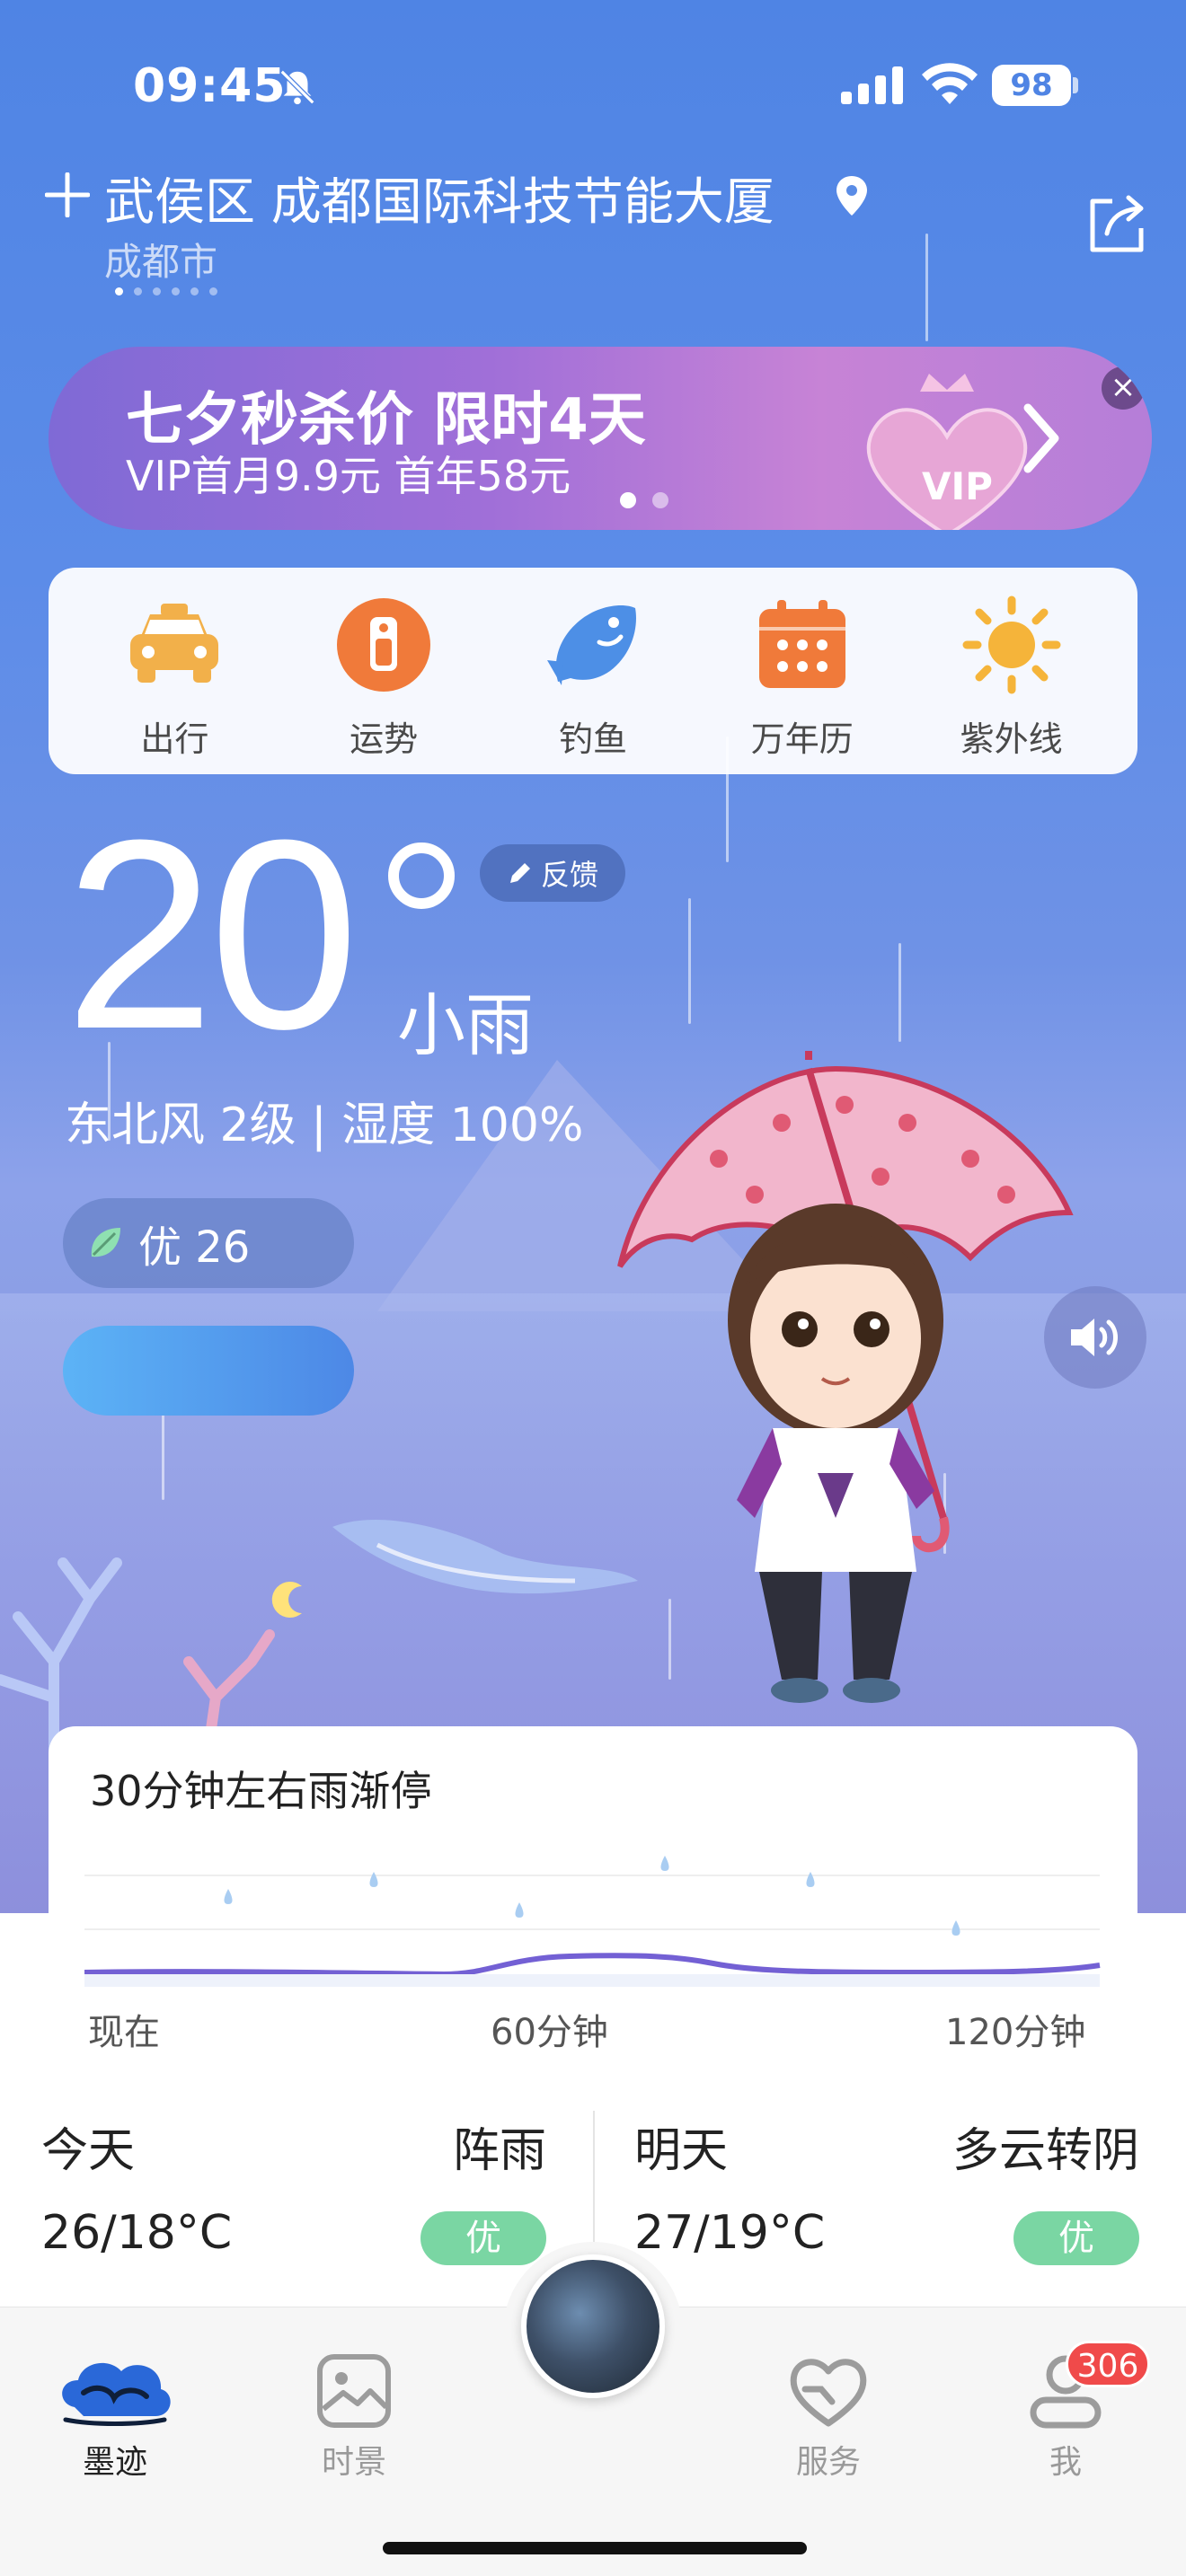  What do you see at coordinates (384, 645) in the screenshot?
I see `fortune-icon` at bounding box center [384, 645].